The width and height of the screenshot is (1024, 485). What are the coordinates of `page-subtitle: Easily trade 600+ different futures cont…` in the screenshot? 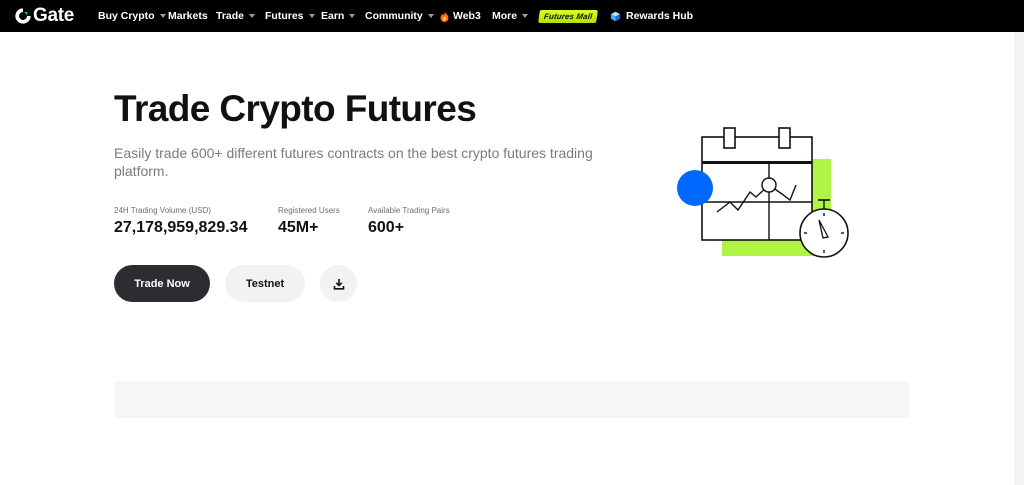 It's located at (353, 162).